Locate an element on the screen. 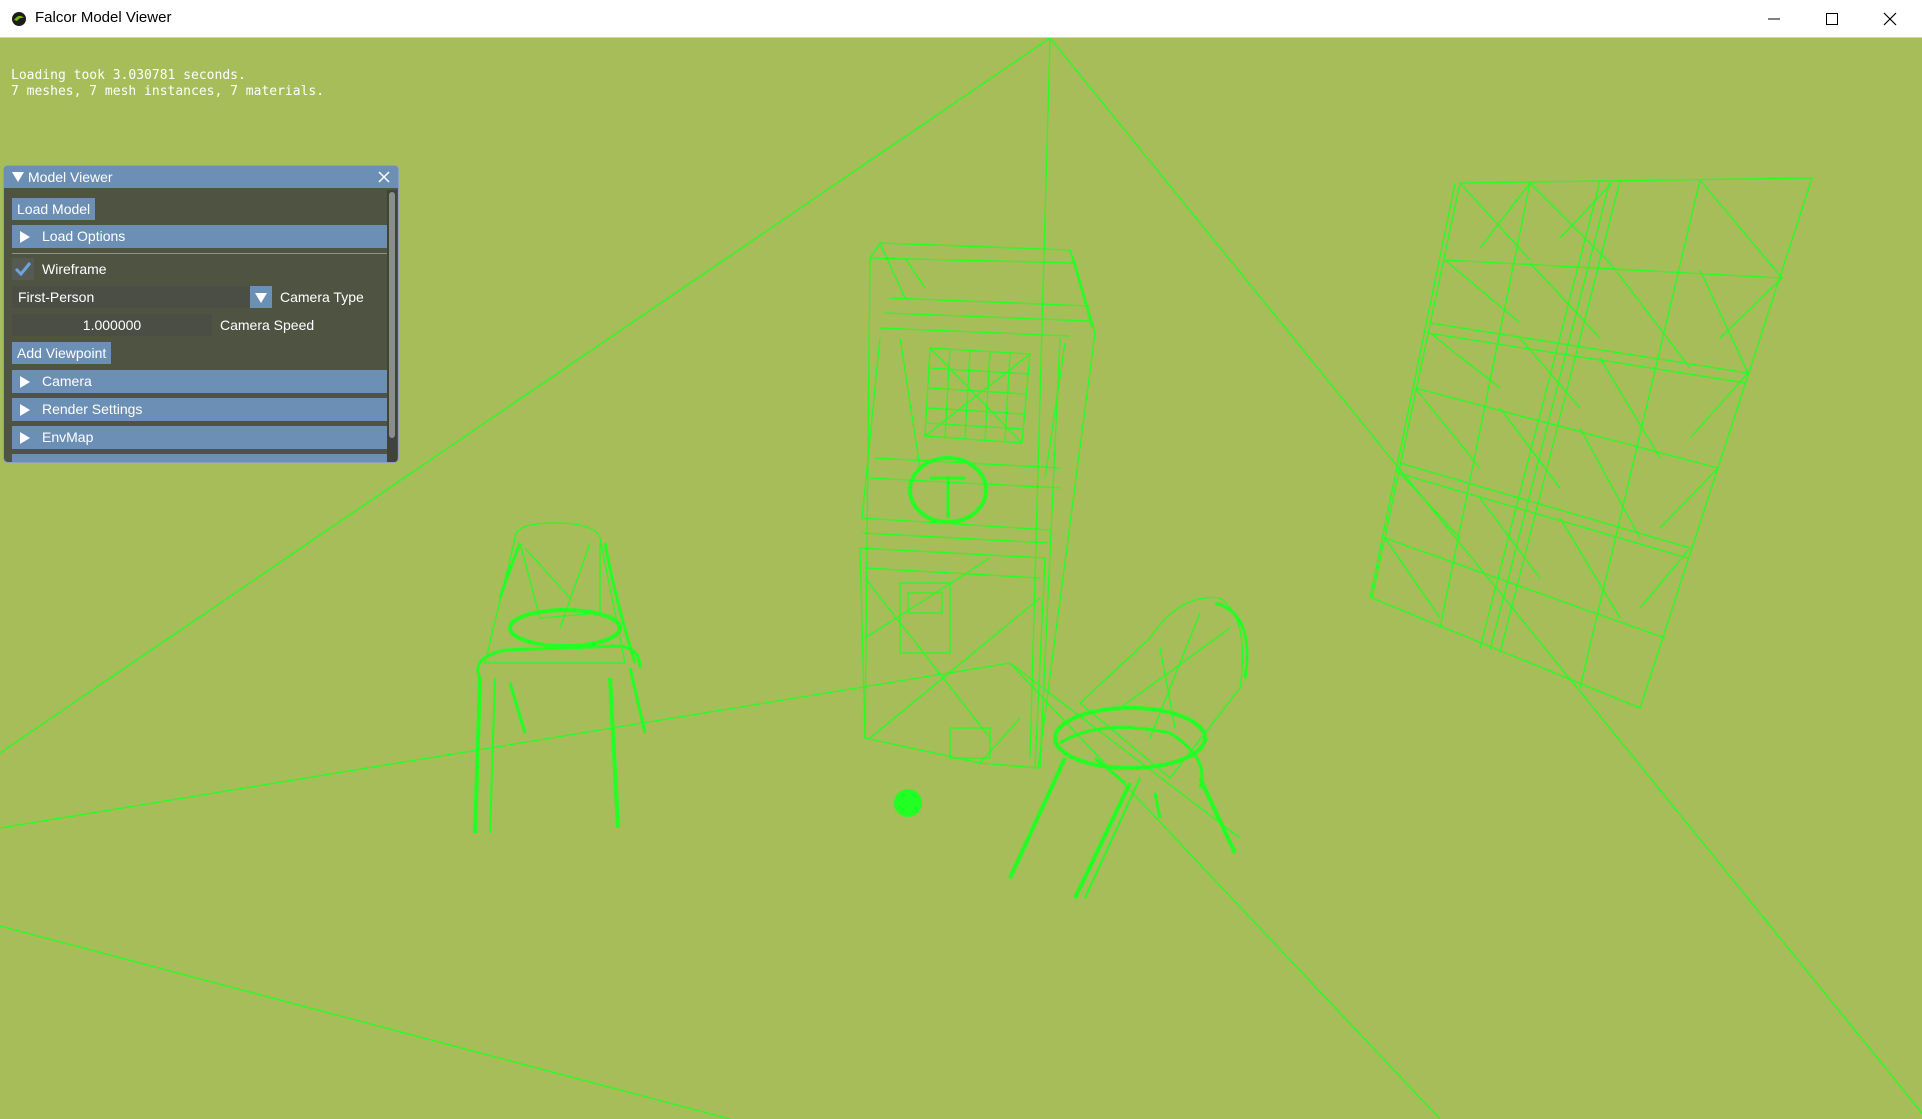 This screenshot has height=1119, width=1922. camera-speed-value: 1.000000 is located at coordinates (112, 325).